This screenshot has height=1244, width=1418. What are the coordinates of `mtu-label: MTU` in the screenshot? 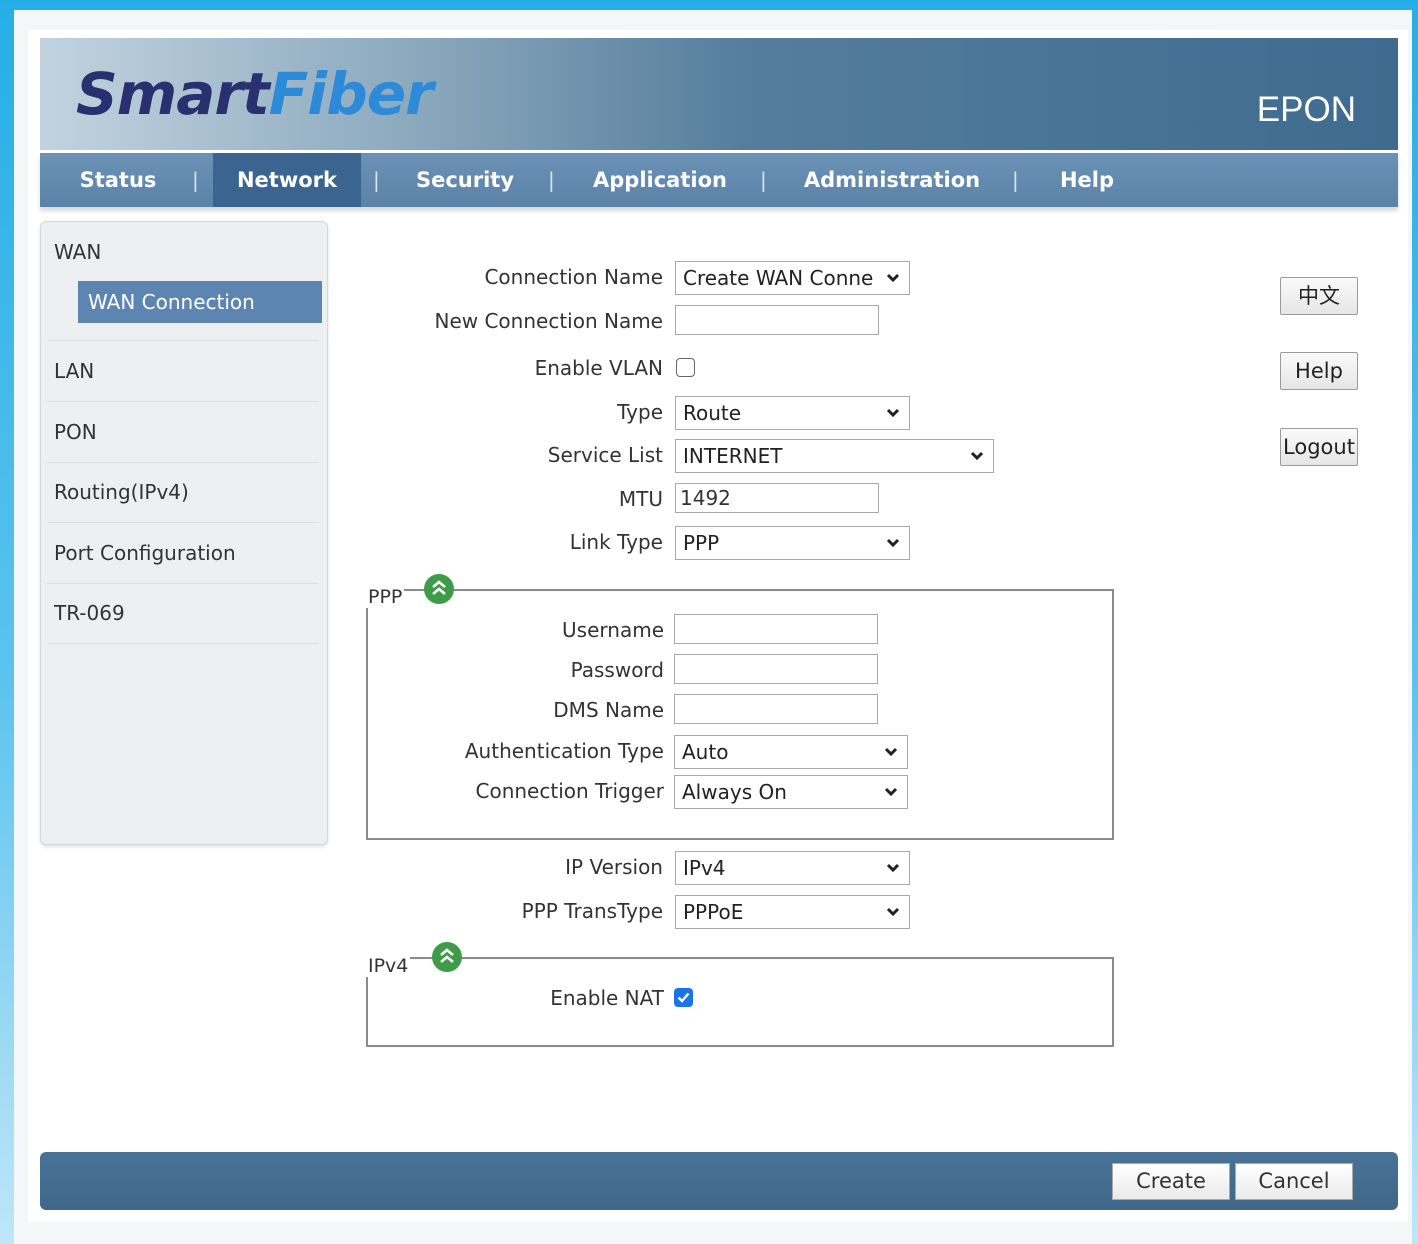 It's located at (640, 499).